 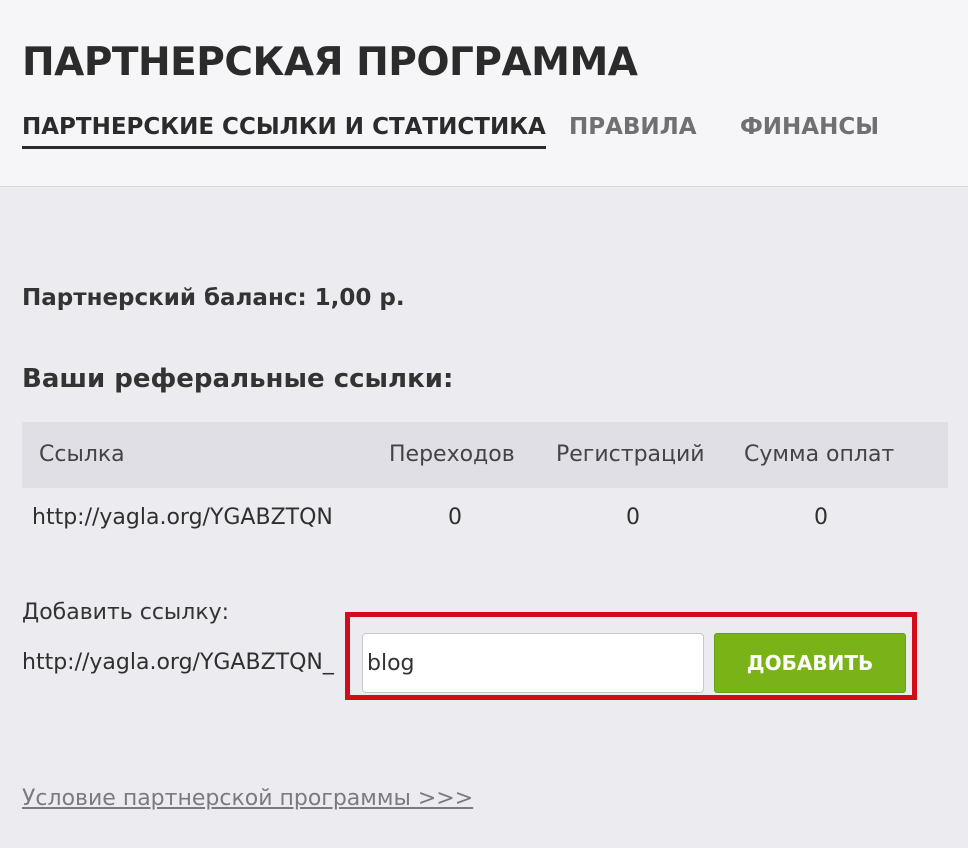 What do you see at coordinates (182, 517) in the screenshot?
I see `cell-link: http://yagla.org/YGABZTQN` at bounding box center [182, 517].